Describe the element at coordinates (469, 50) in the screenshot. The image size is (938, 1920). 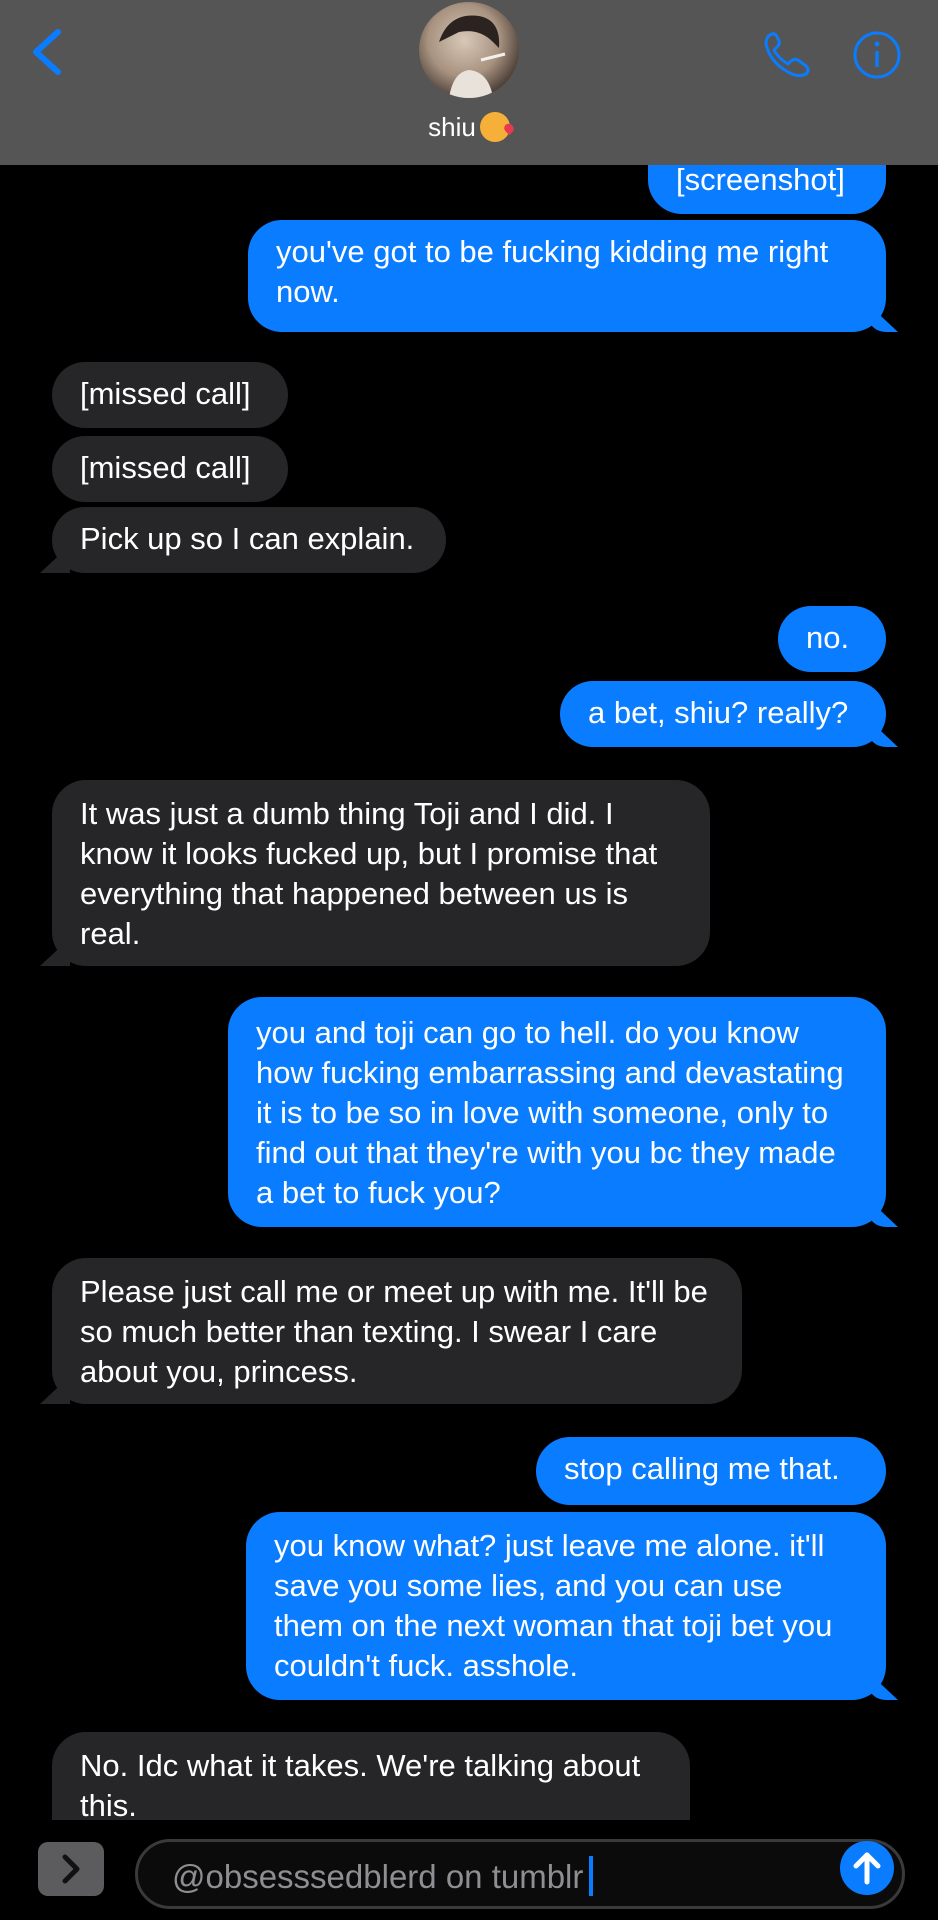
I see `contact-avatar` at that location.